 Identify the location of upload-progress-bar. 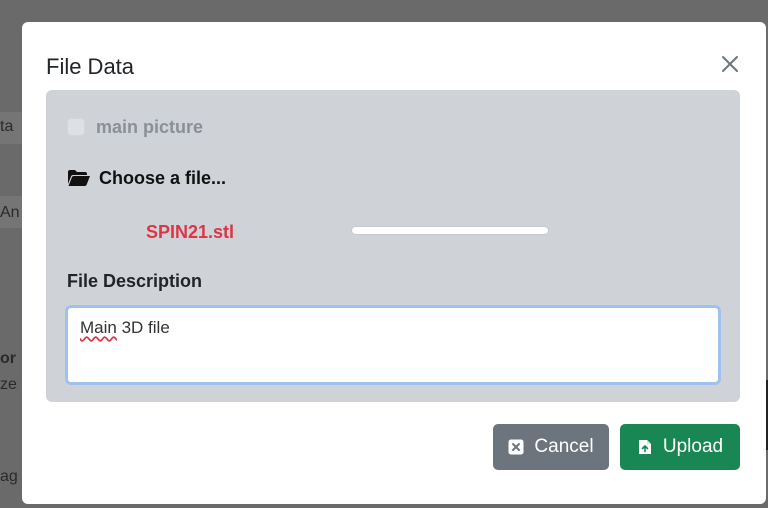
(450, 230).